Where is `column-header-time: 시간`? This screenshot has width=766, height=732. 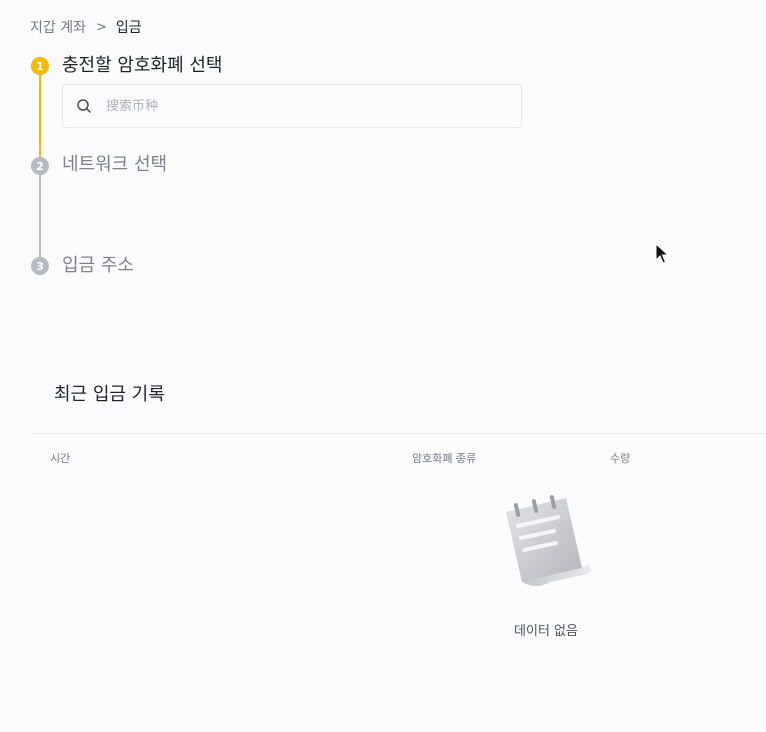
column-header-time: 시간 is located at coordinates (60, 458).